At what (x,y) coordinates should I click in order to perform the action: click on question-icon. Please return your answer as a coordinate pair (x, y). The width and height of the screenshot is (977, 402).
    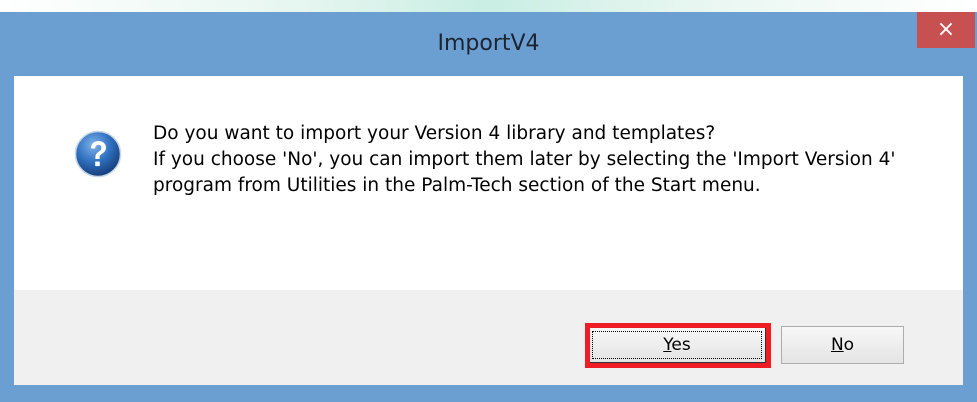
    Looking at the image, I should click on (98, 154).